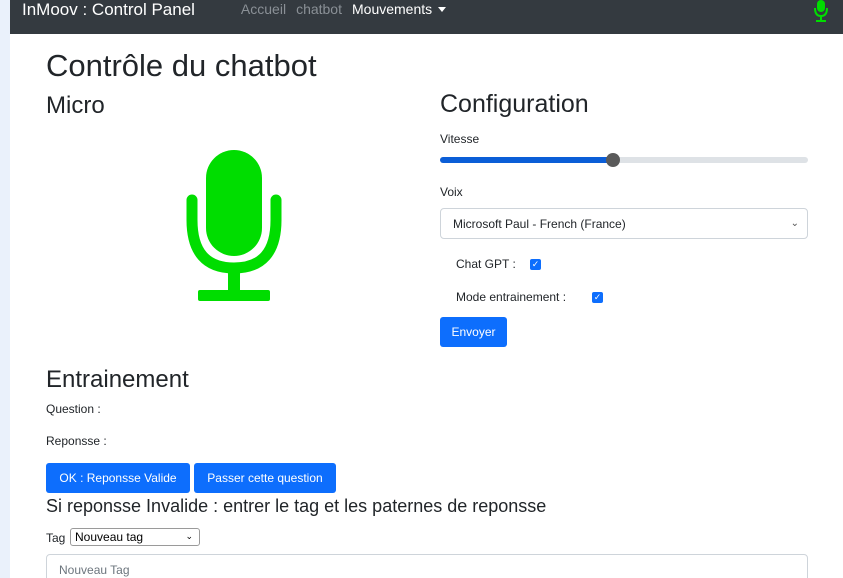 The height and width of the screenshot is (578, 843). I want to click on chatgpt-checkbox: ✓, so click(535, 264).